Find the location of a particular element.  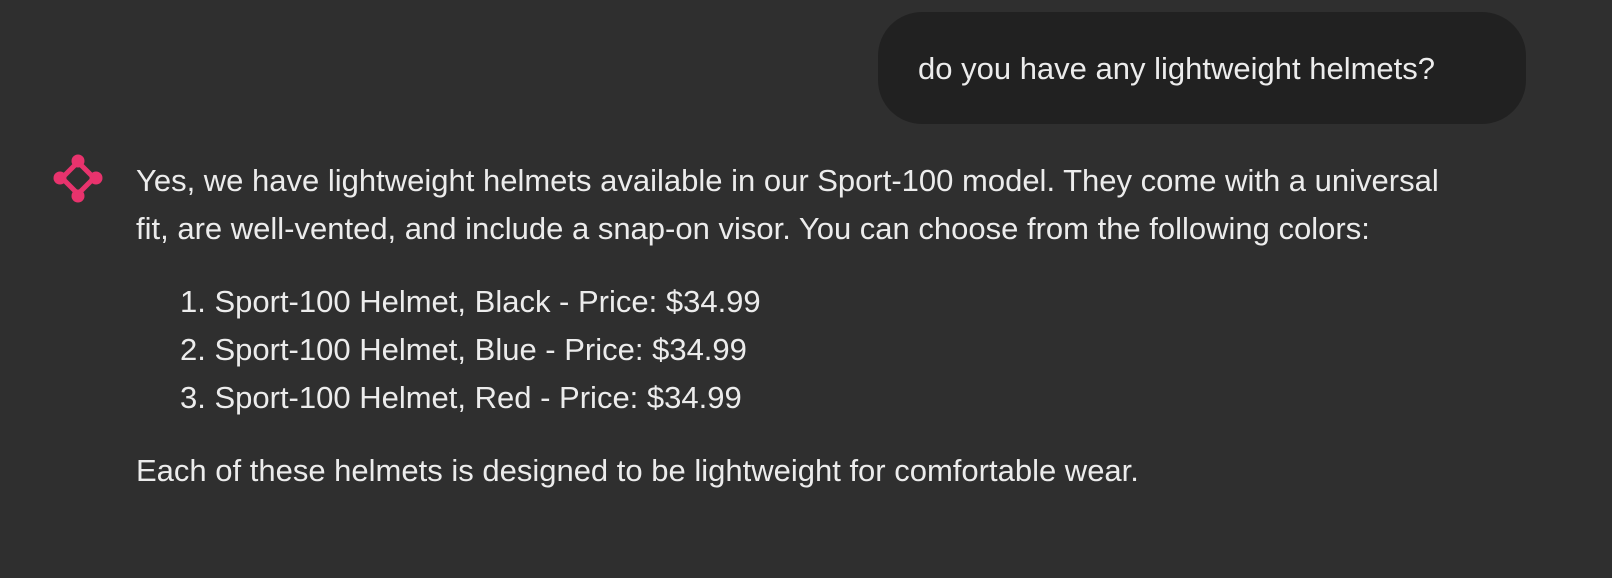

sparkle-logo-icon is located at coordinates (78, 179).